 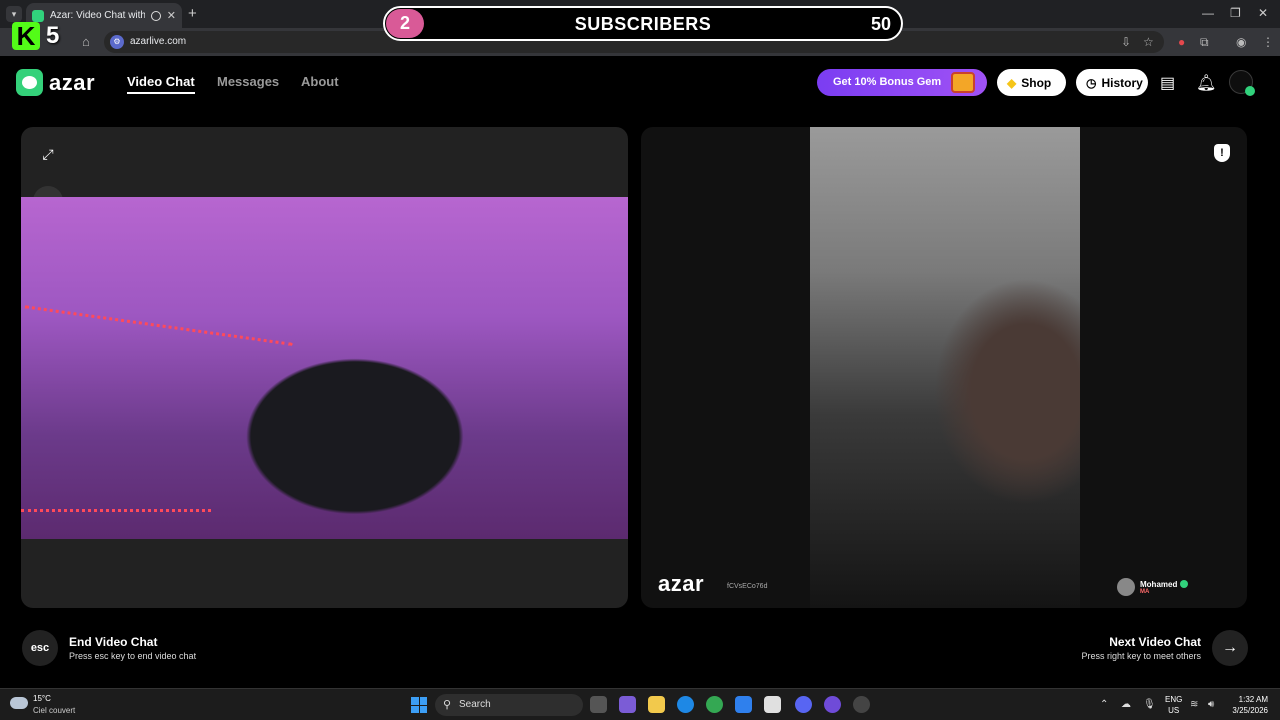 I want to click on profile-icon: ◉, so click(x=1241, y=42).